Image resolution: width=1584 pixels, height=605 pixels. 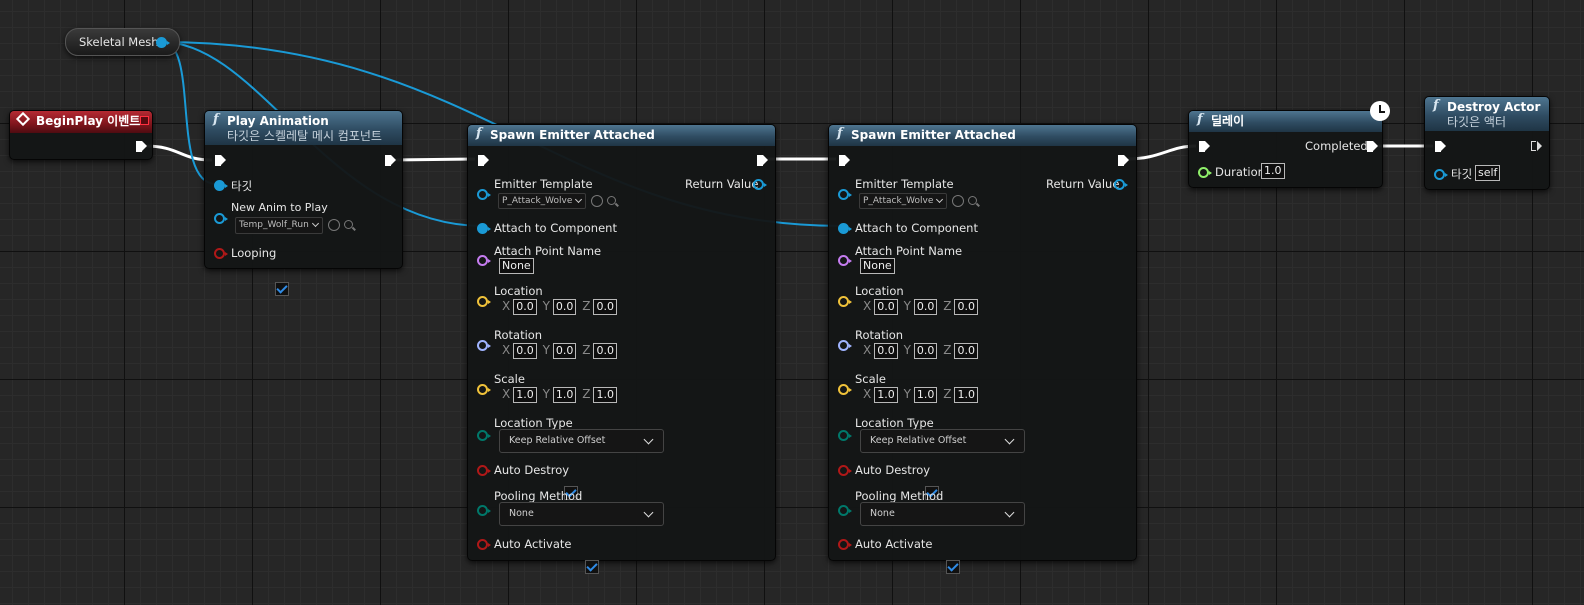 I want to click on delay-node: f 딜레이 Completed Duration 1.0, so click(x=1289, y=144).